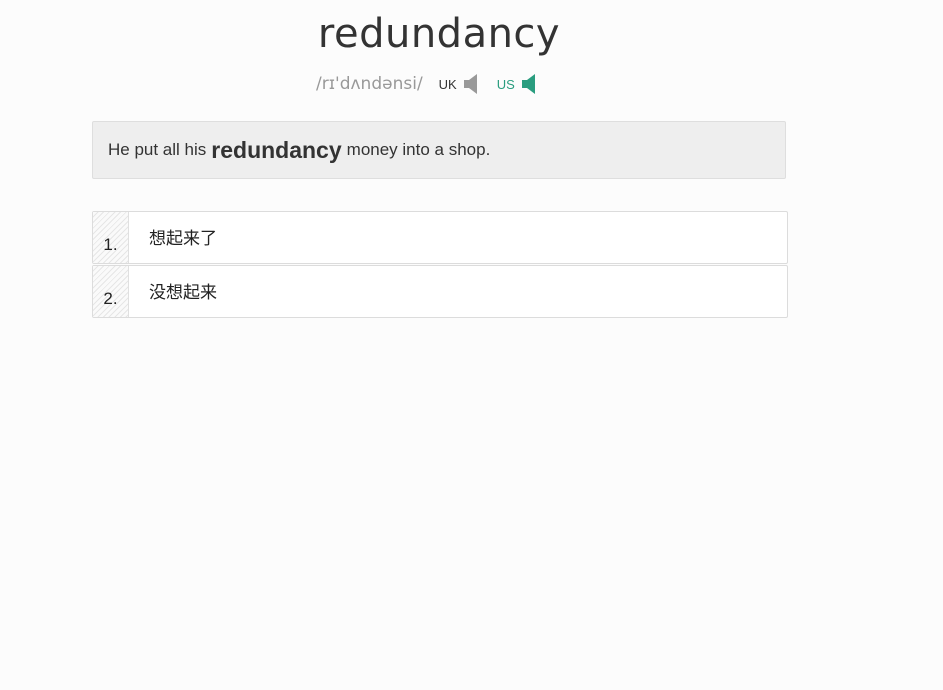 This screenshot has width=943, height=690. What do you see at coordinates (111, 291) in the screenshot?
I see `choice-number: 2.` at bounding box center [111, 291].